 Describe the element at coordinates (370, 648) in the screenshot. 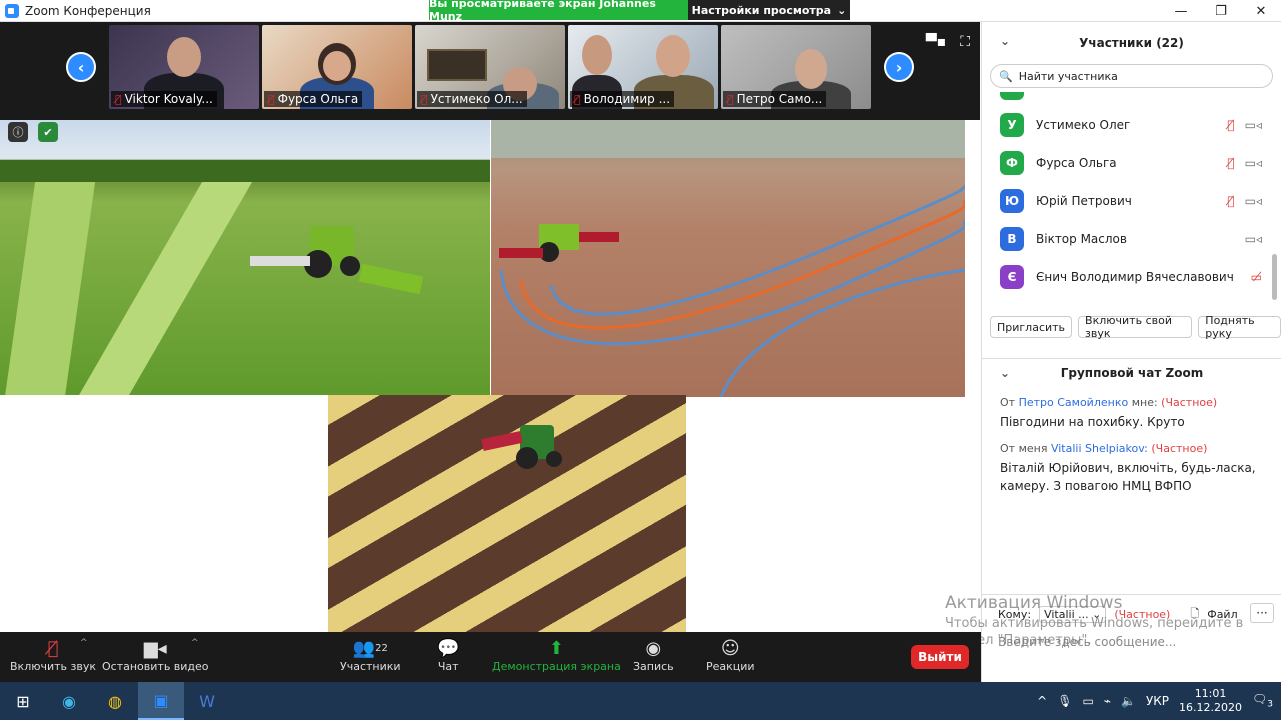

I see `participants-icon: 👥 22` at that location.